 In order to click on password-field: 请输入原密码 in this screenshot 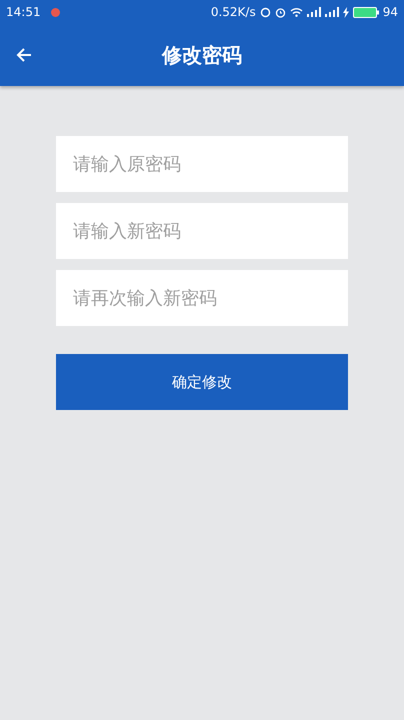, I will do `click(202, 164)`.